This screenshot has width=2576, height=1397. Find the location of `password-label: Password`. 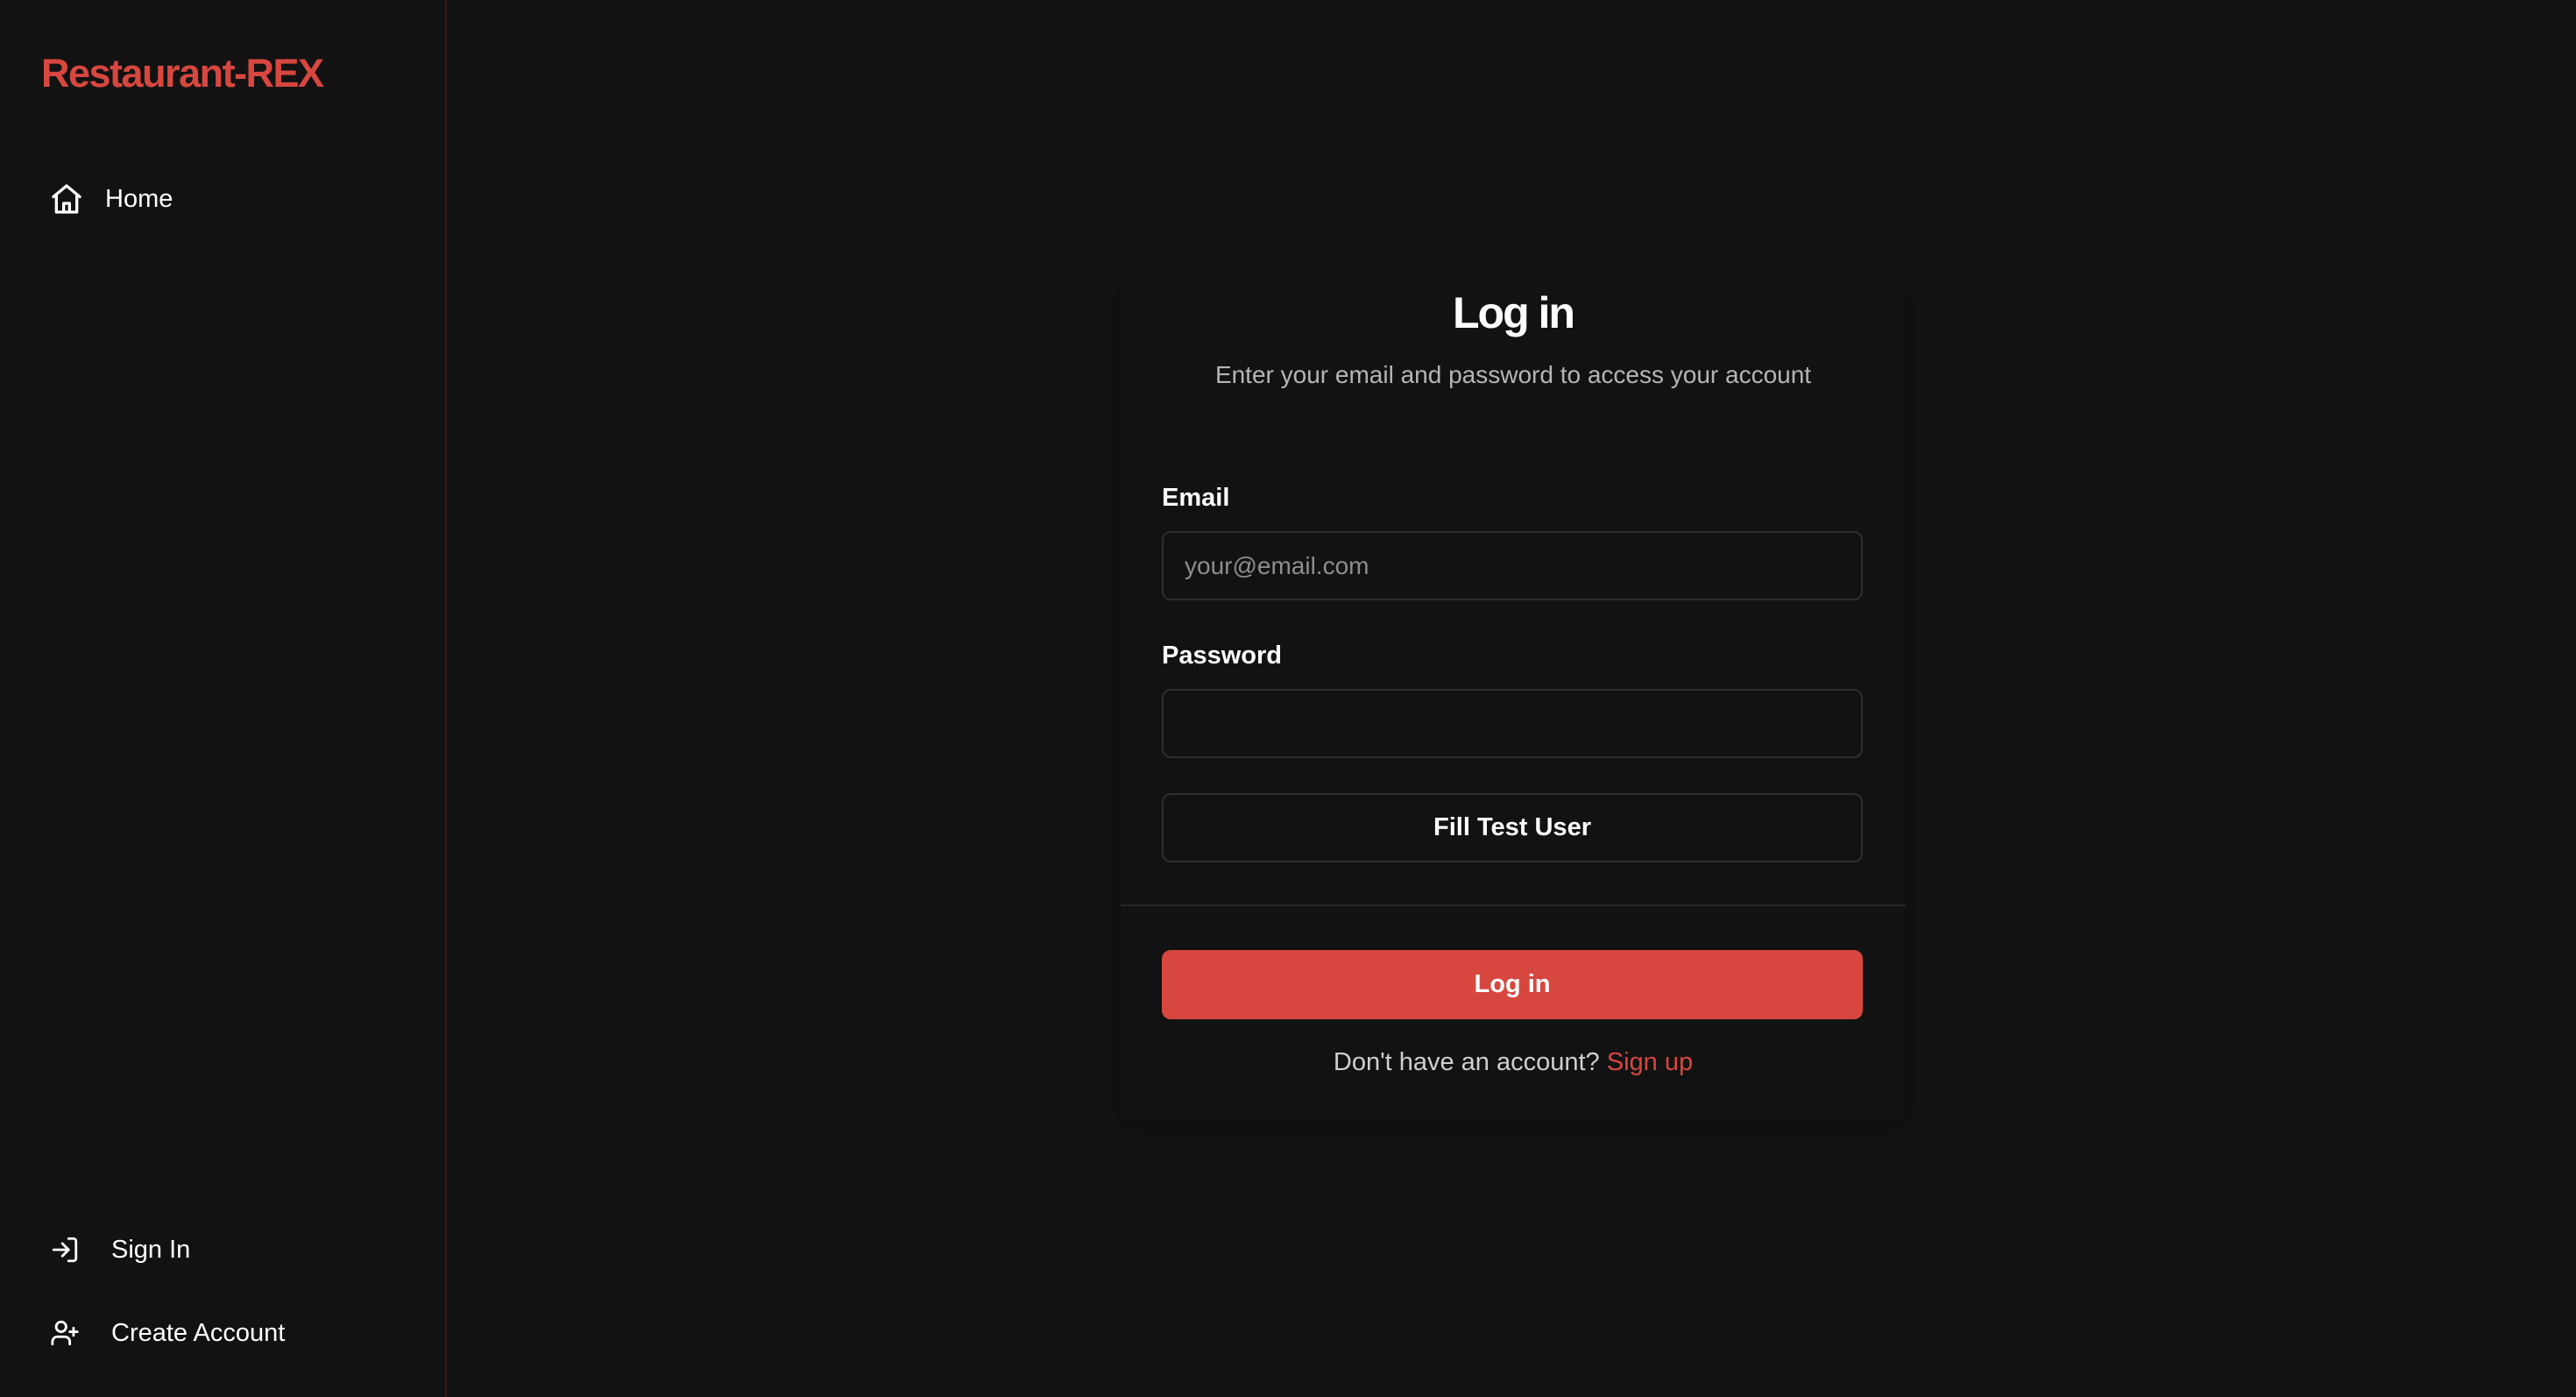

password-label: Password is located at coordinates (1222, 656).